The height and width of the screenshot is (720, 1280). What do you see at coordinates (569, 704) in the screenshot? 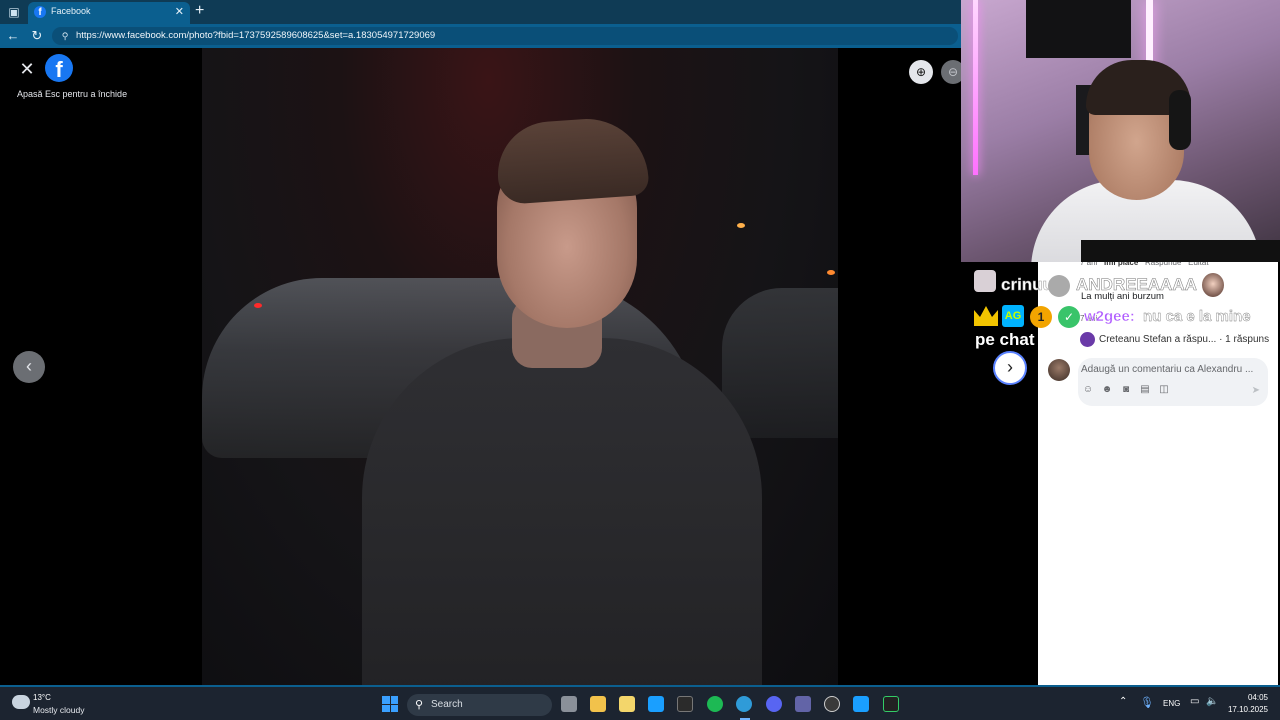
I see `task-view-icon` at bounding box center [569, 704].